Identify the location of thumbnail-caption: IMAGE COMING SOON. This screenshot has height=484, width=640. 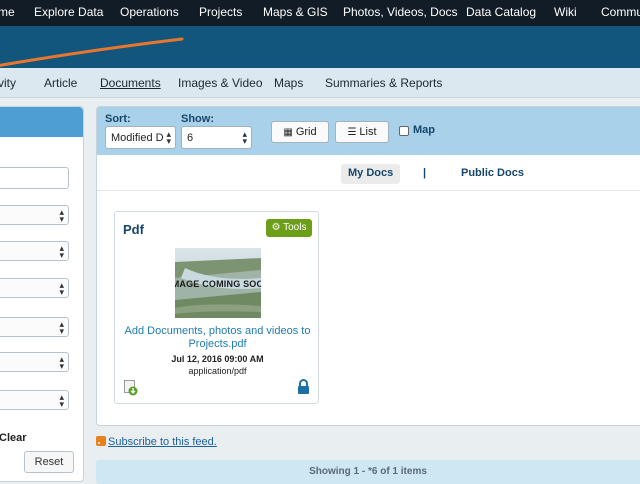
(218, 284).